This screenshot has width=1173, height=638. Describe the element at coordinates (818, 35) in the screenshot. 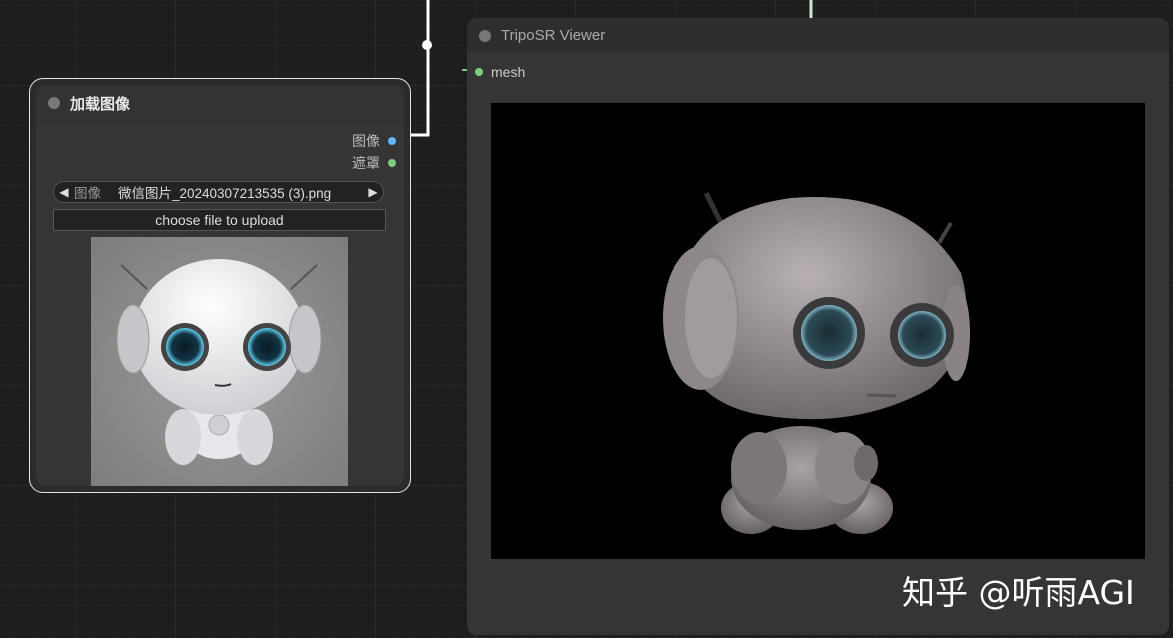

I see `node-title-bar: TripoSR Viewer` at that location.